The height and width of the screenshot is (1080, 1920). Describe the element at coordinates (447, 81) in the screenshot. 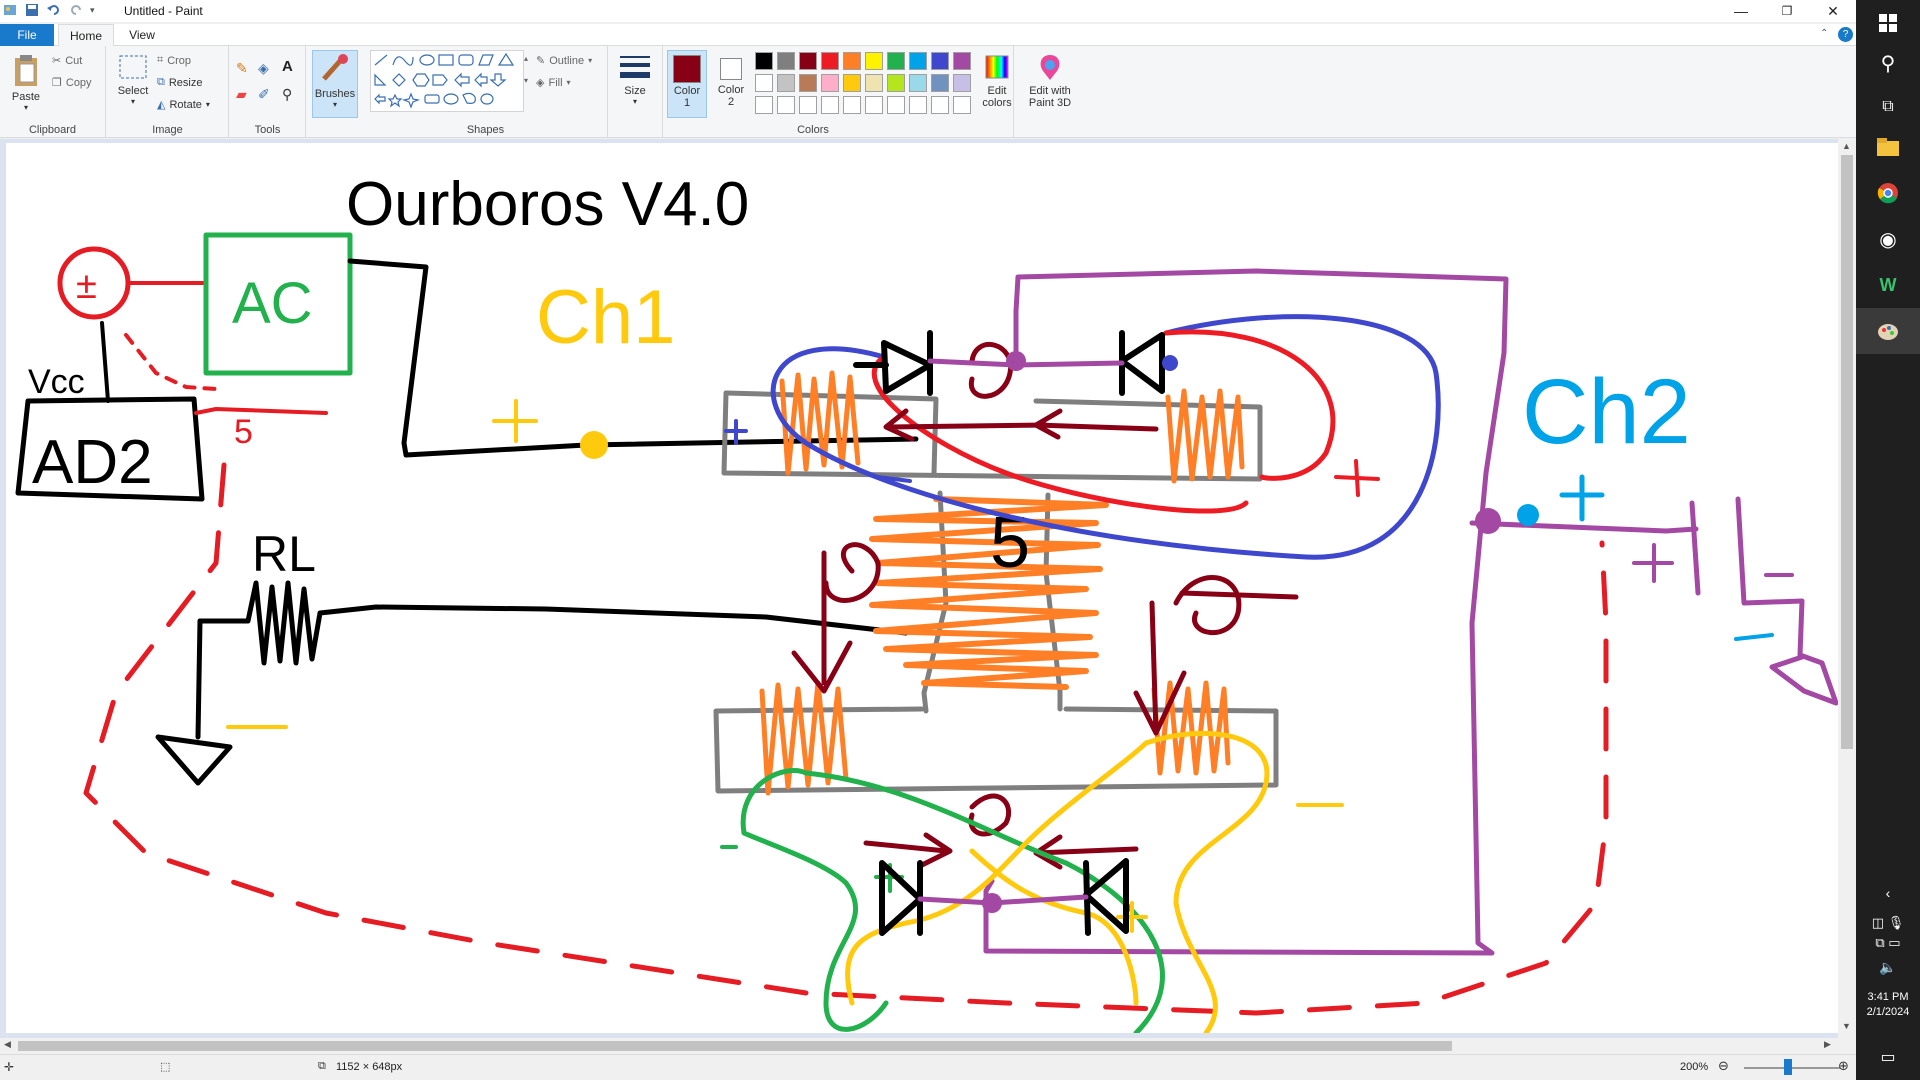

I see `shapes-gallery` at that location.